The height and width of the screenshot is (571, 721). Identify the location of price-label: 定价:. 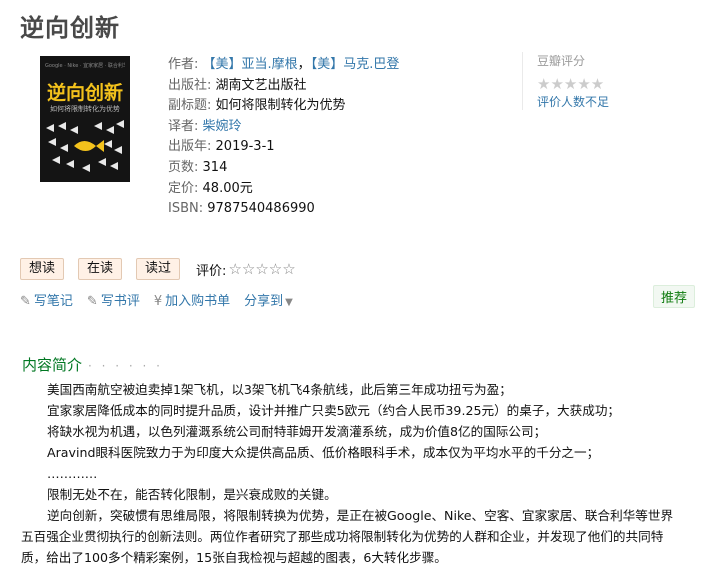
(183, 188).